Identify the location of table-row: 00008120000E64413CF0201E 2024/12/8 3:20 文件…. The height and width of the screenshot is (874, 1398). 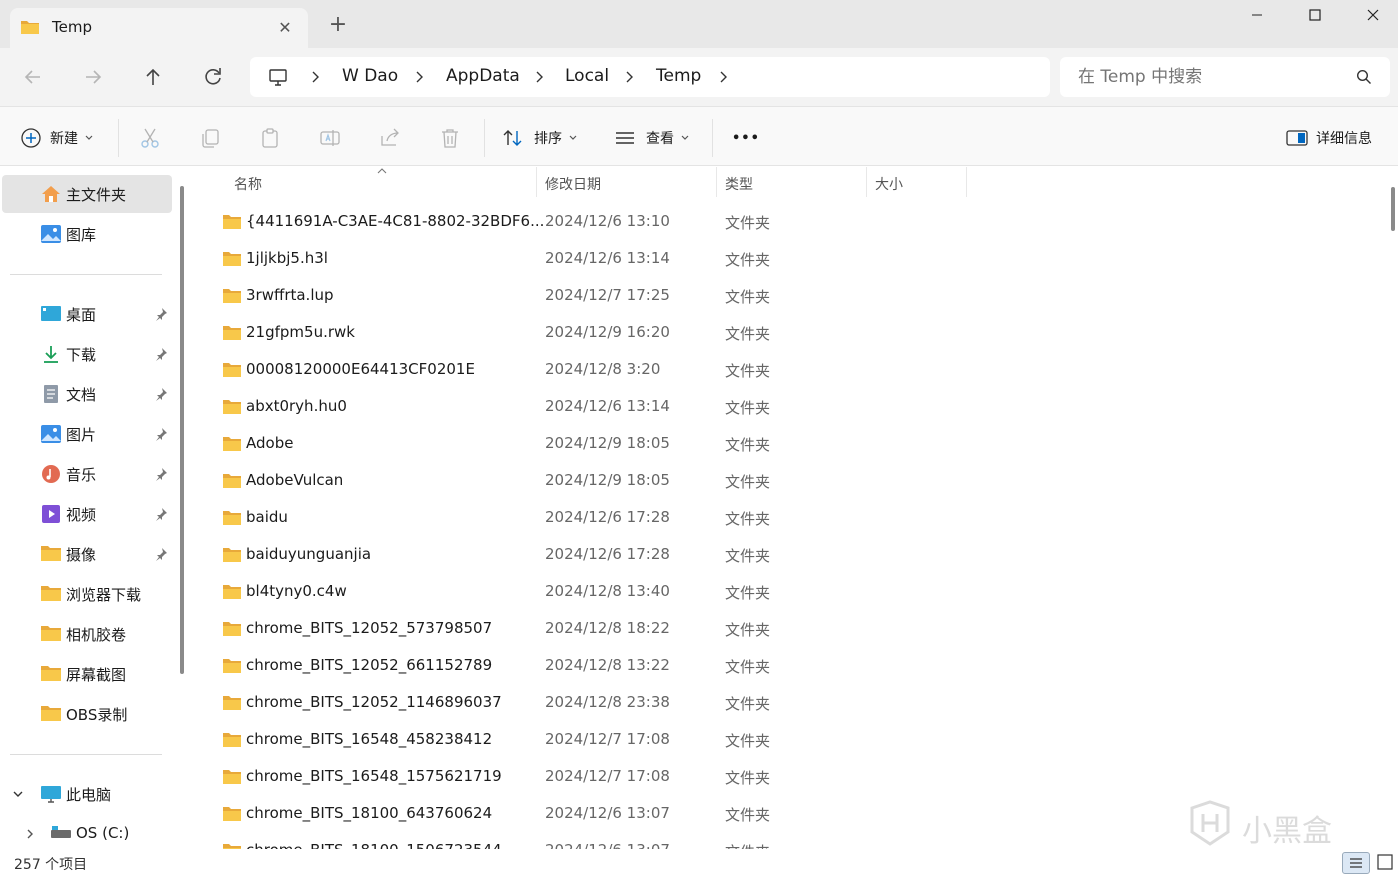
(787, 369).